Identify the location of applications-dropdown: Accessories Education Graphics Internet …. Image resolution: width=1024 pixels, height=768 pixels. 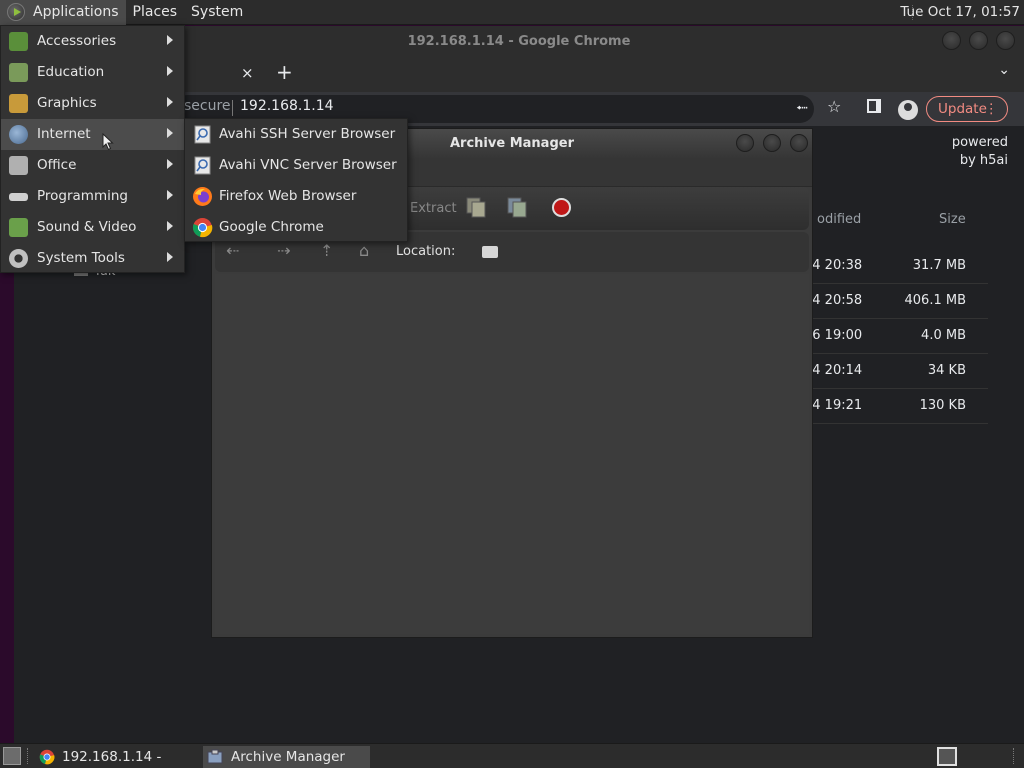
(92, 149).